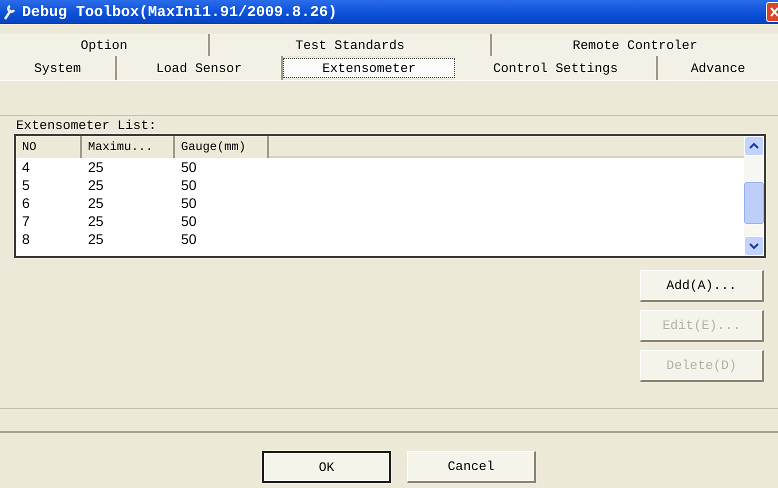  What do you see at coordinates (200, 68) in the screenshot?
I see `tab: Load Sensor` at bounding box center [200, 68].